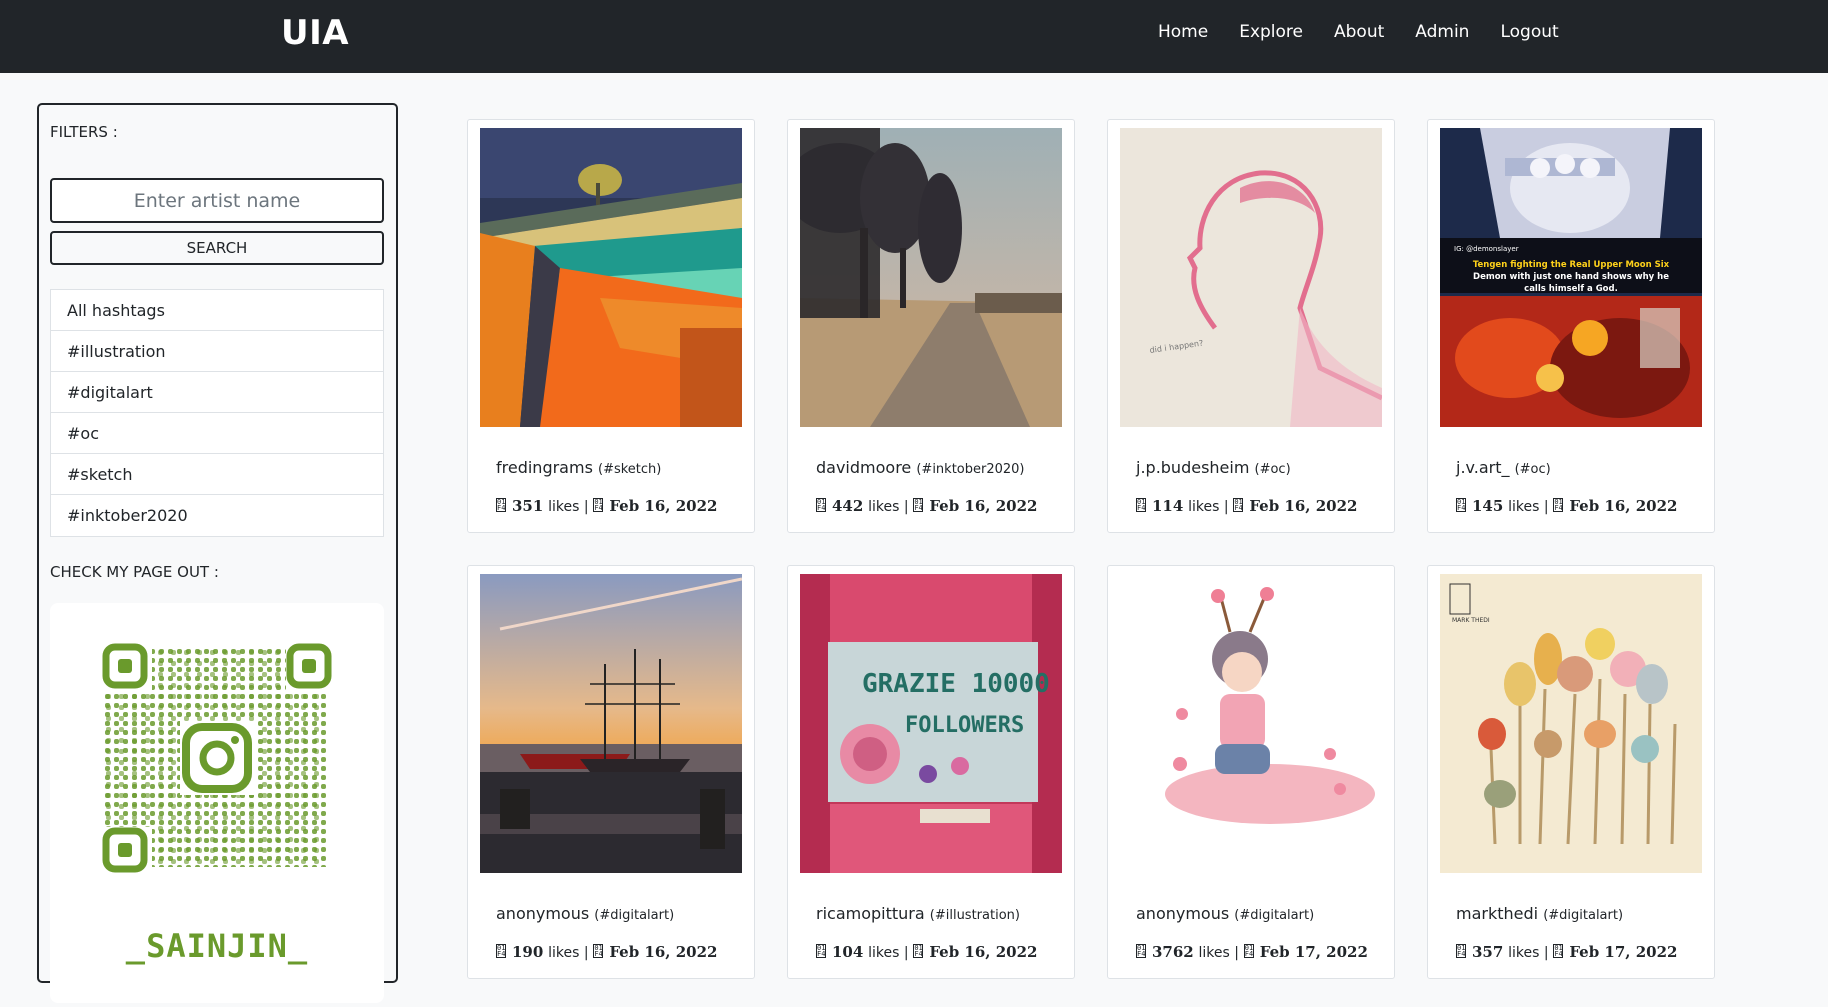 Image resolution: width=1828 pixels, height=1007 pixels. I want to click on hashtag-item-digitalart: #digitalart, so click(217, 392).